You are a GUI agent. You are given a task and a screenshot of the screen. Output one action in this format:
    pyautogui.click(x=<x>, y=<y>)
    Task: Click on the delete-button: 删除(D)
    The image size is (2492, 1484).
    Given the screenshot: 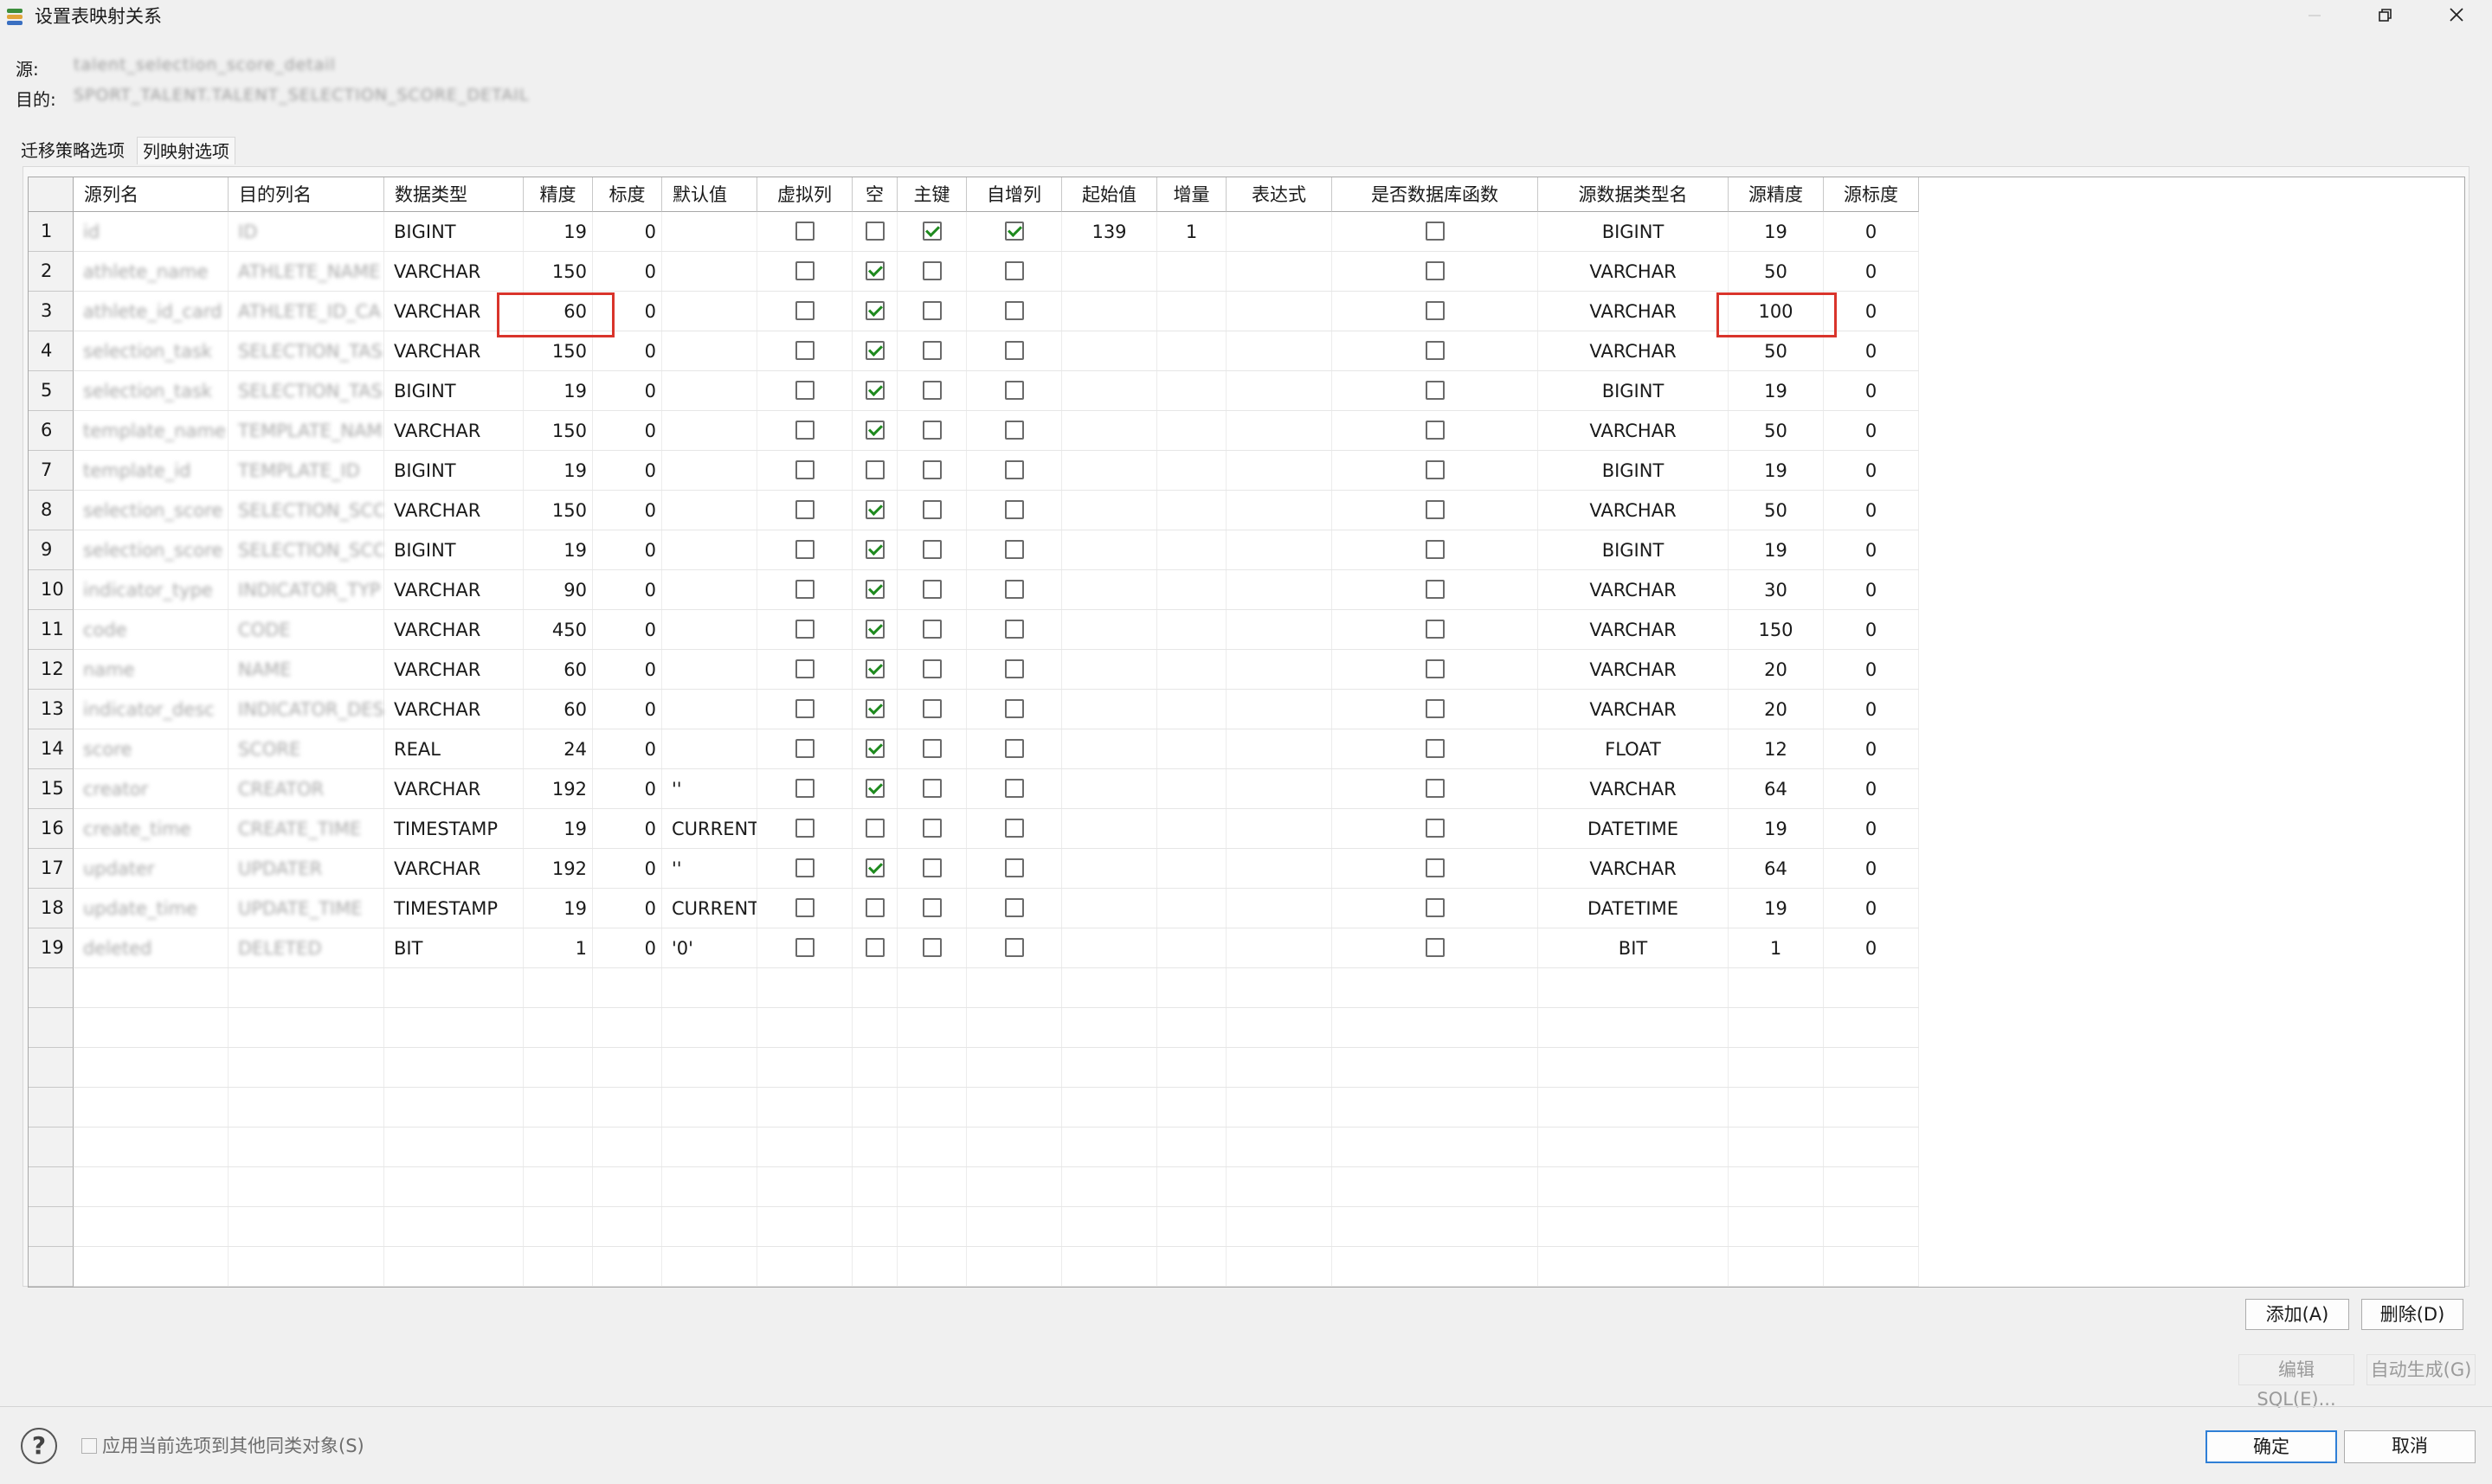 What is the action you would take?
    pyautogui.click(x=2412, y=1314)
    